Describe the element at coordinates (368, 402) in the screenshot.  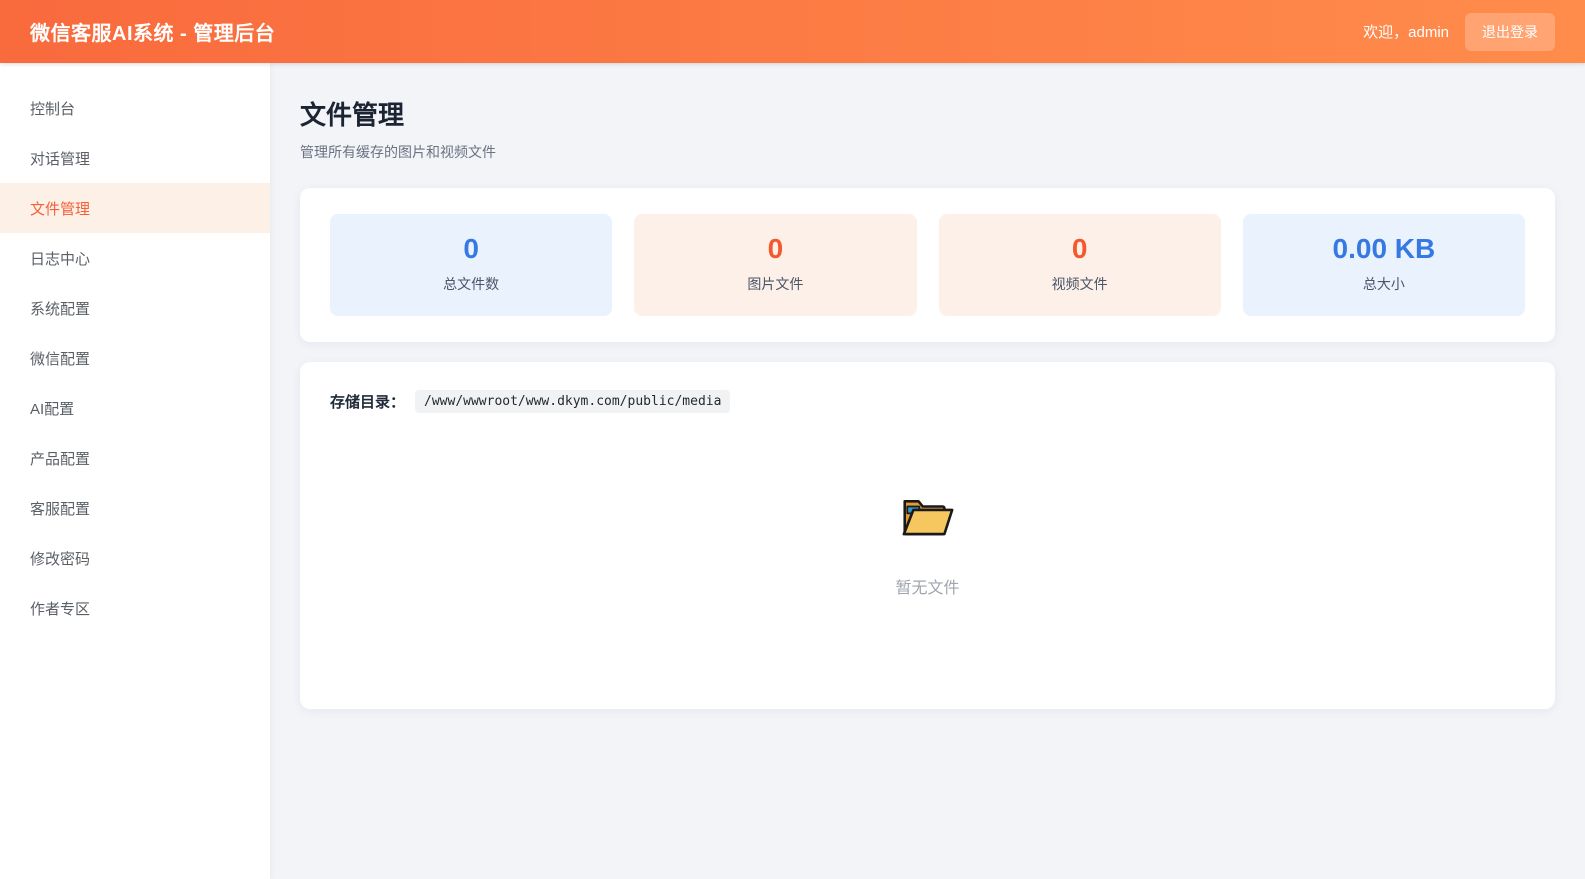
I see `storage-directory-label: 存储目录：` at that location.